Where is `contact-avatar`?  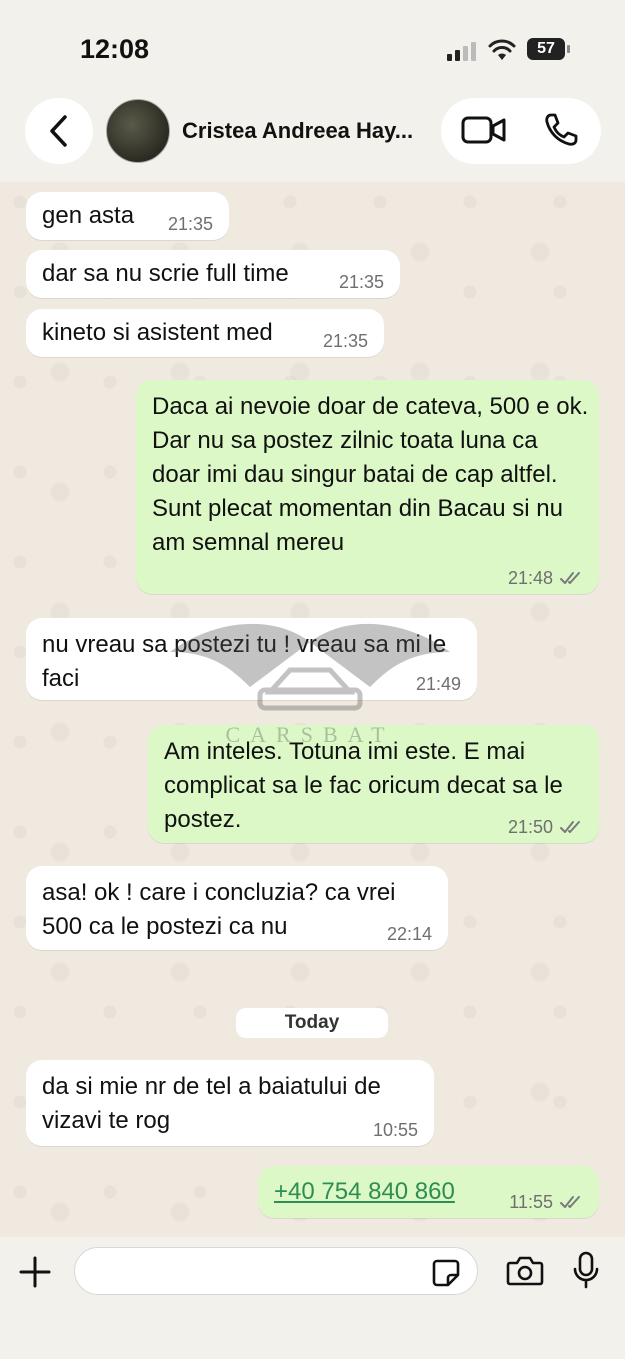 contact-avatar is located at coordinates (138, 131).